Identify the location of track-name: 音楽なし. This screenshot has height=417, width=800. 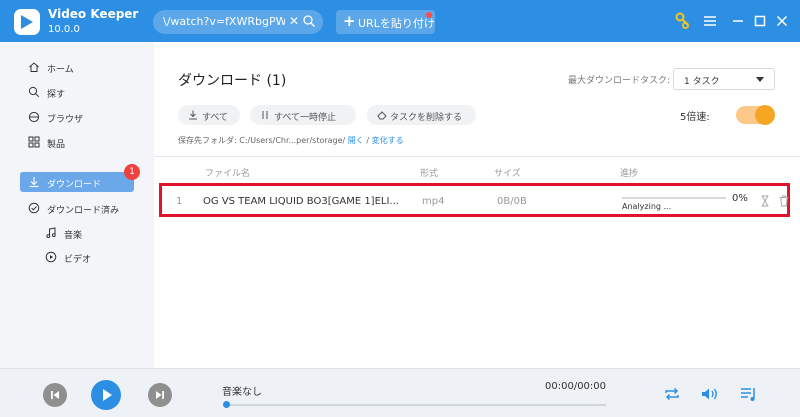
(242, 392).